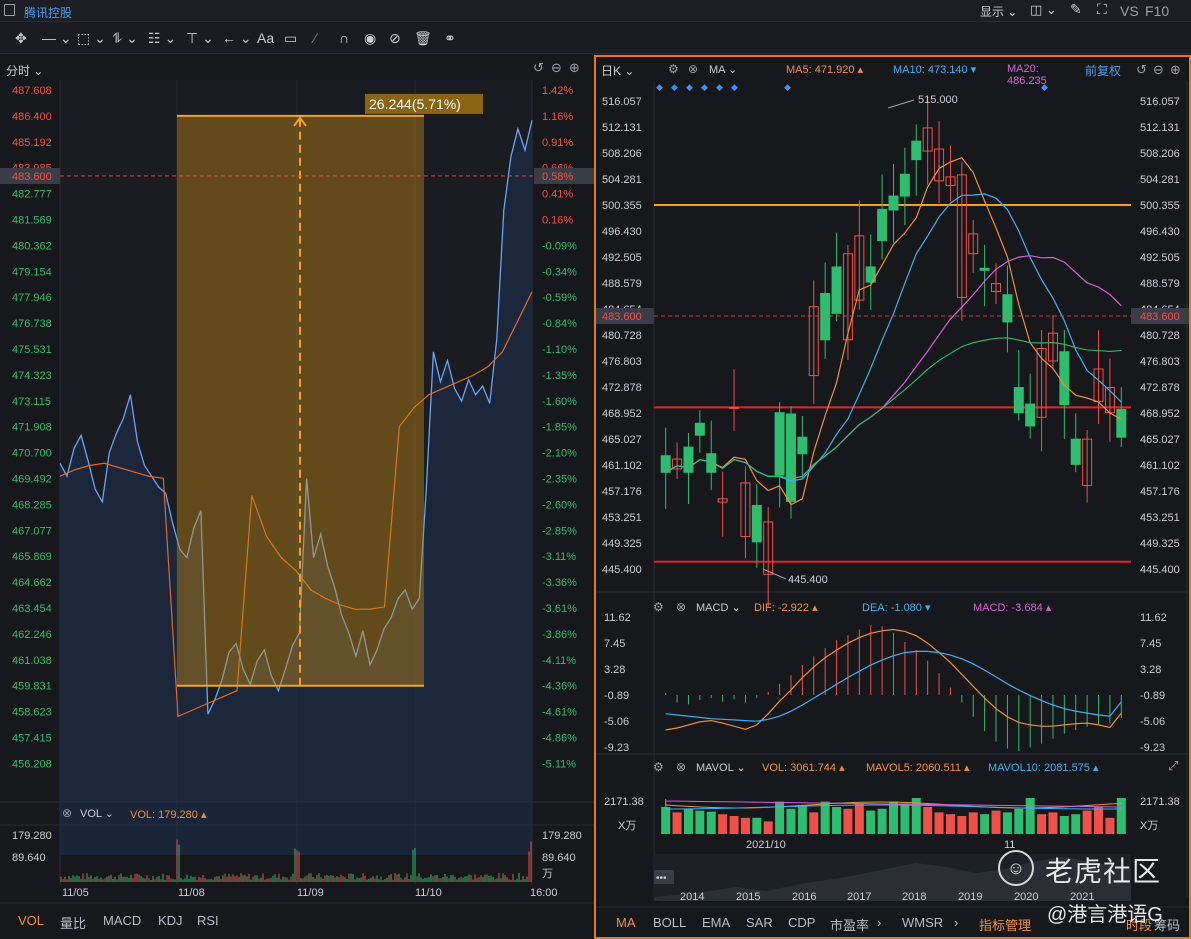  What do you see at coordinates (1102, 9) in the screenshot?
I see `fullscreen-icon: ⛶` at bounding box center [1102, 9].